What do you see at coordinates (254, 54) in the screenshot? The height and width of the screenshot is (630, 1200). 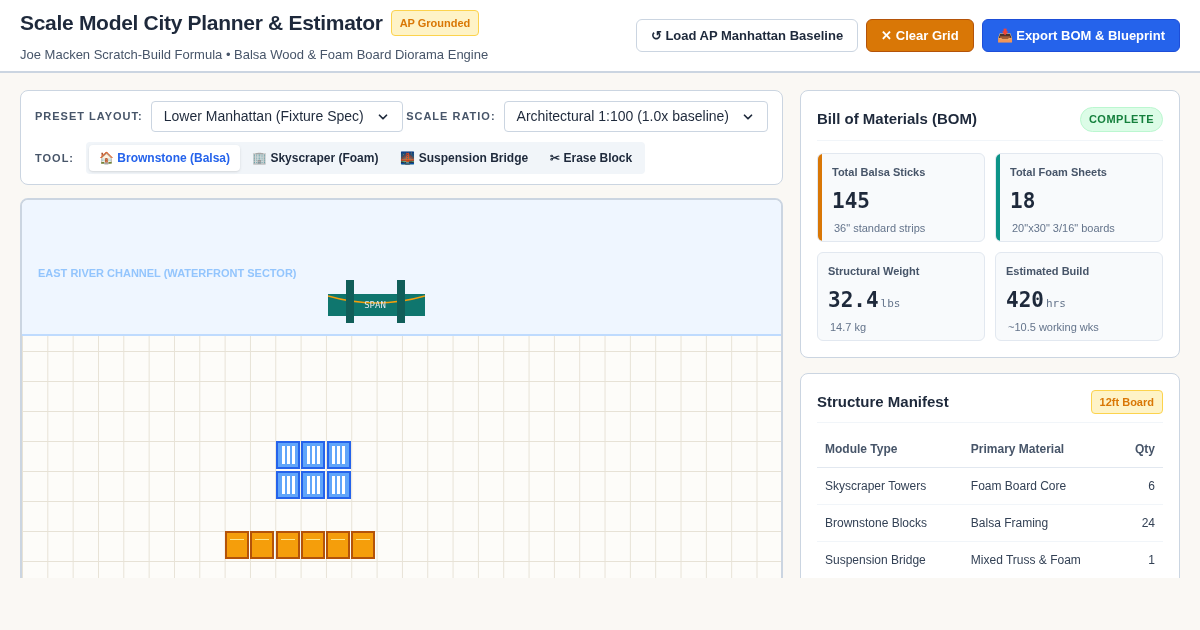 I see `app-subtitle: Joe Macken Scratch-Build Formula • Balsa Wood & Foam Board Diorama Engine` at bounding box center [254, 54].